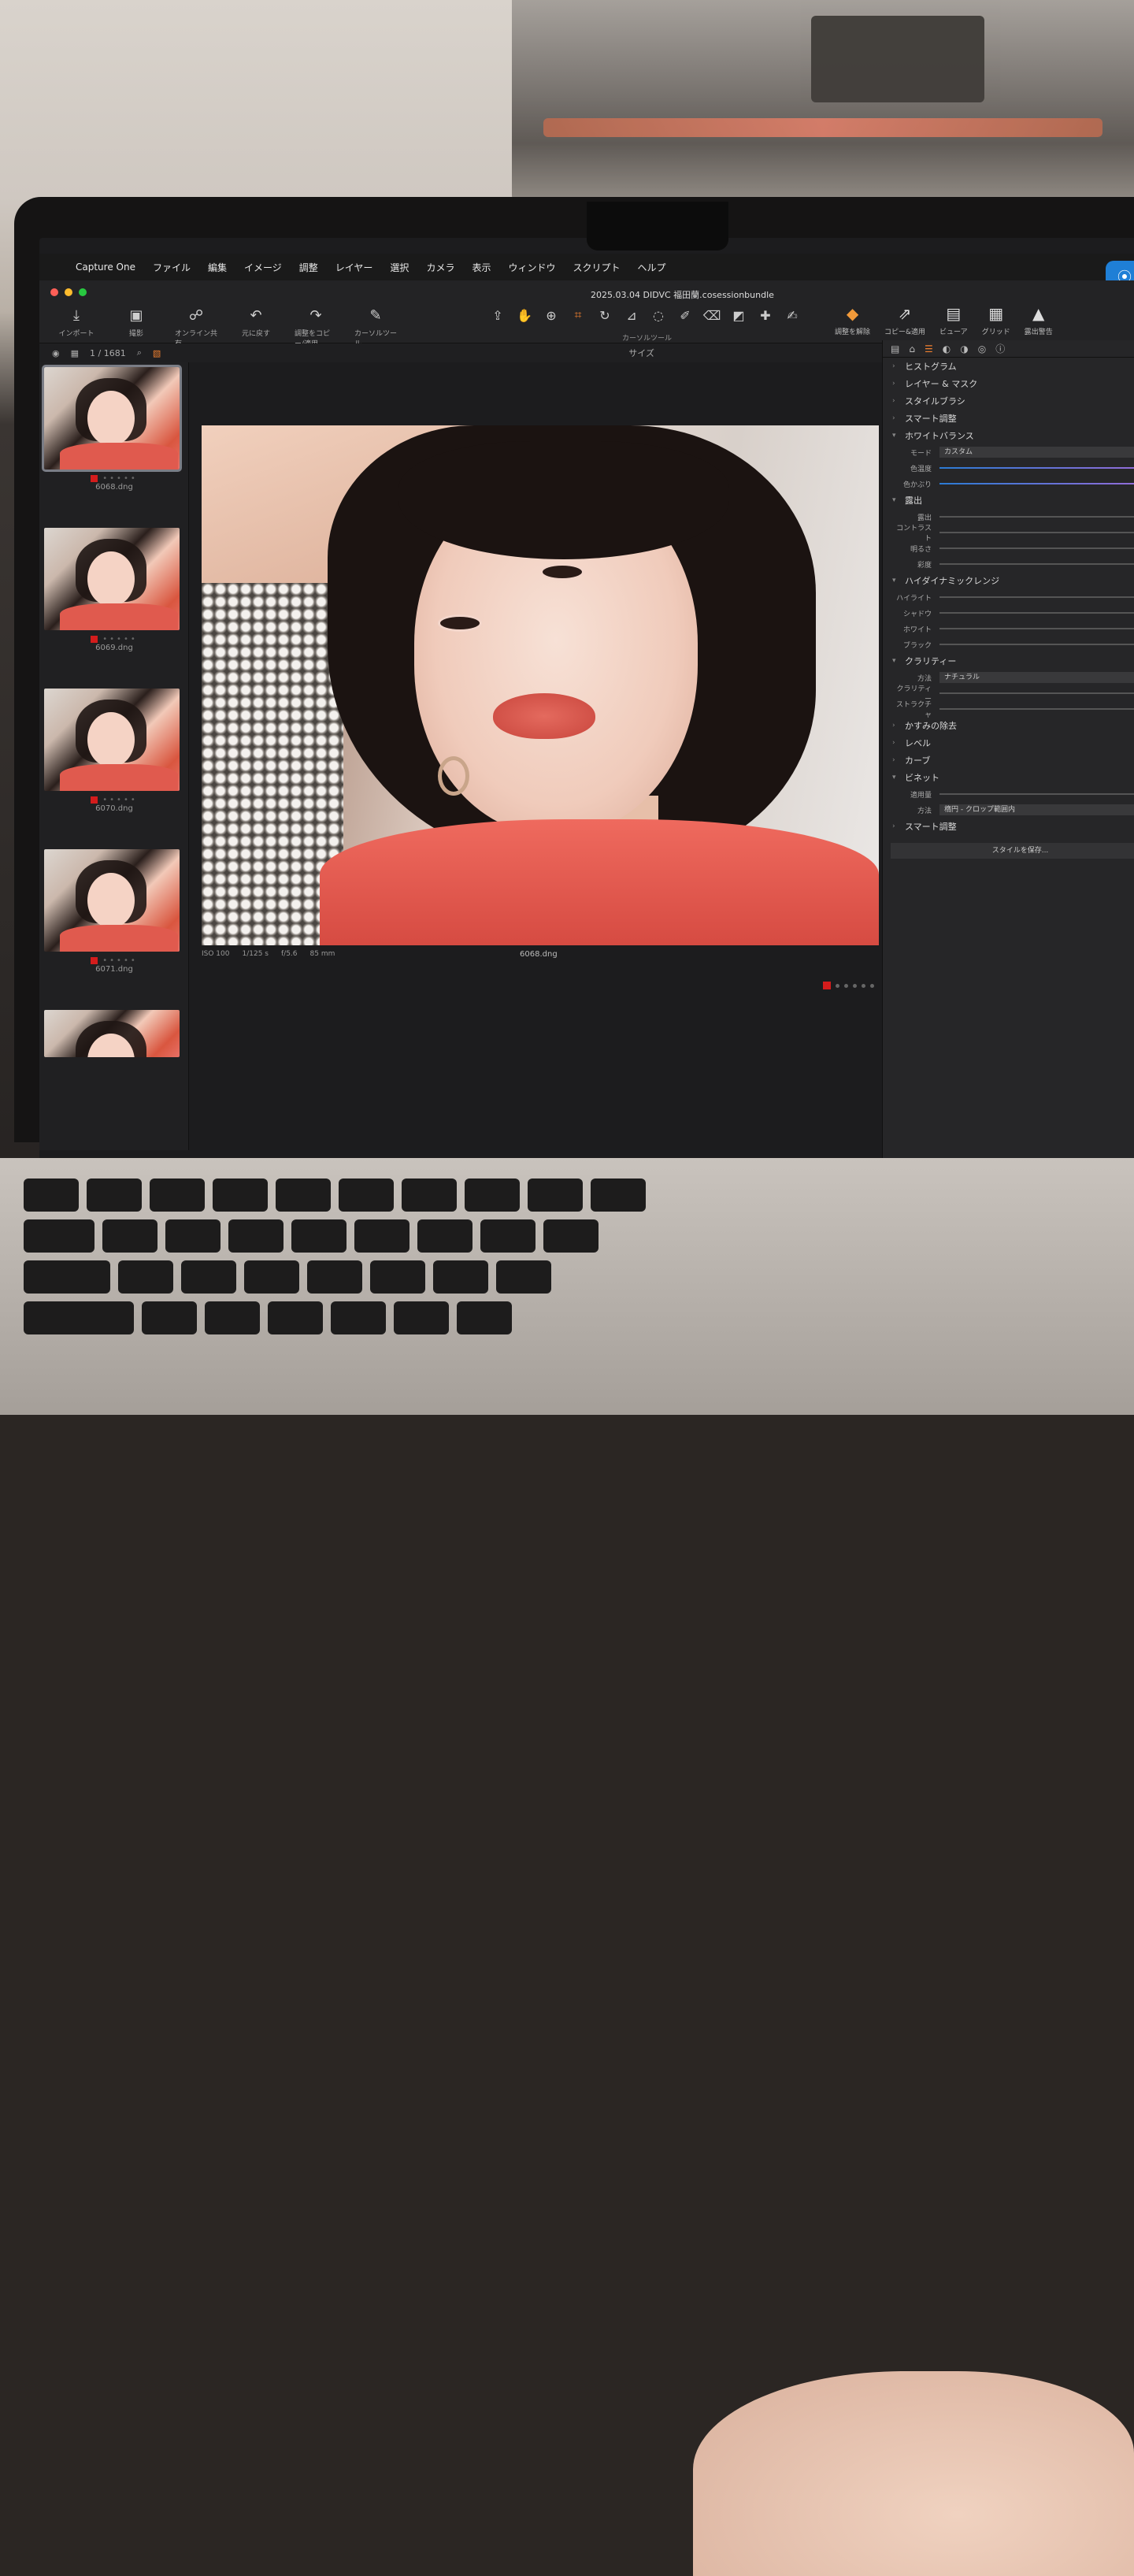 The width and height of the screenshot is (1134, 2576). Describe the element at coordinates (1008, 383) in the screenshot. I see `tool-section-header: › レイヤー & マスク` at that location.